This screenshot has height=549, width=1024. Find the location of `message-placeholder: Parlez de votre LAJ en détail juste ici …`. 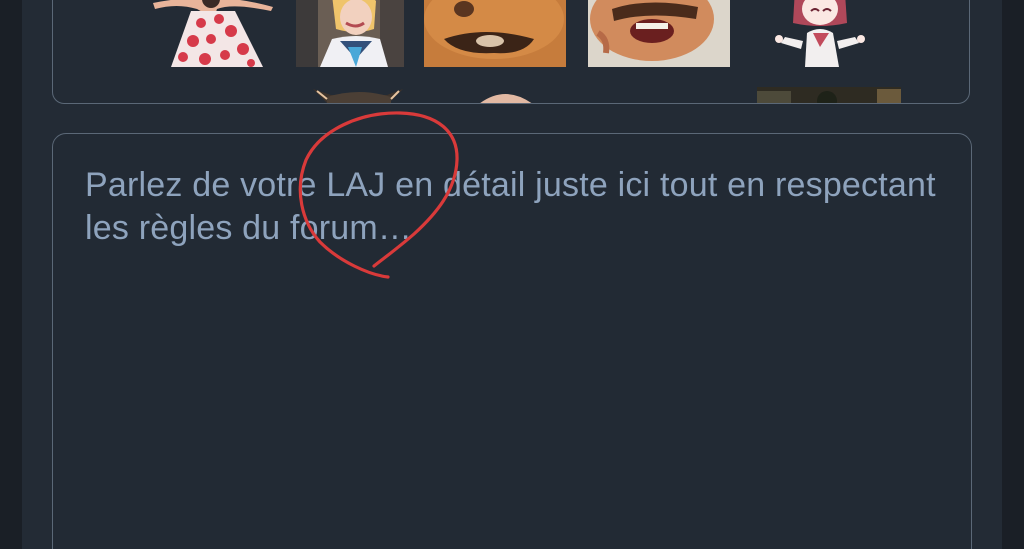

message-placeholder: Parlez de votre LAJ en détail juste ici … is located at coordinates (510, 206).